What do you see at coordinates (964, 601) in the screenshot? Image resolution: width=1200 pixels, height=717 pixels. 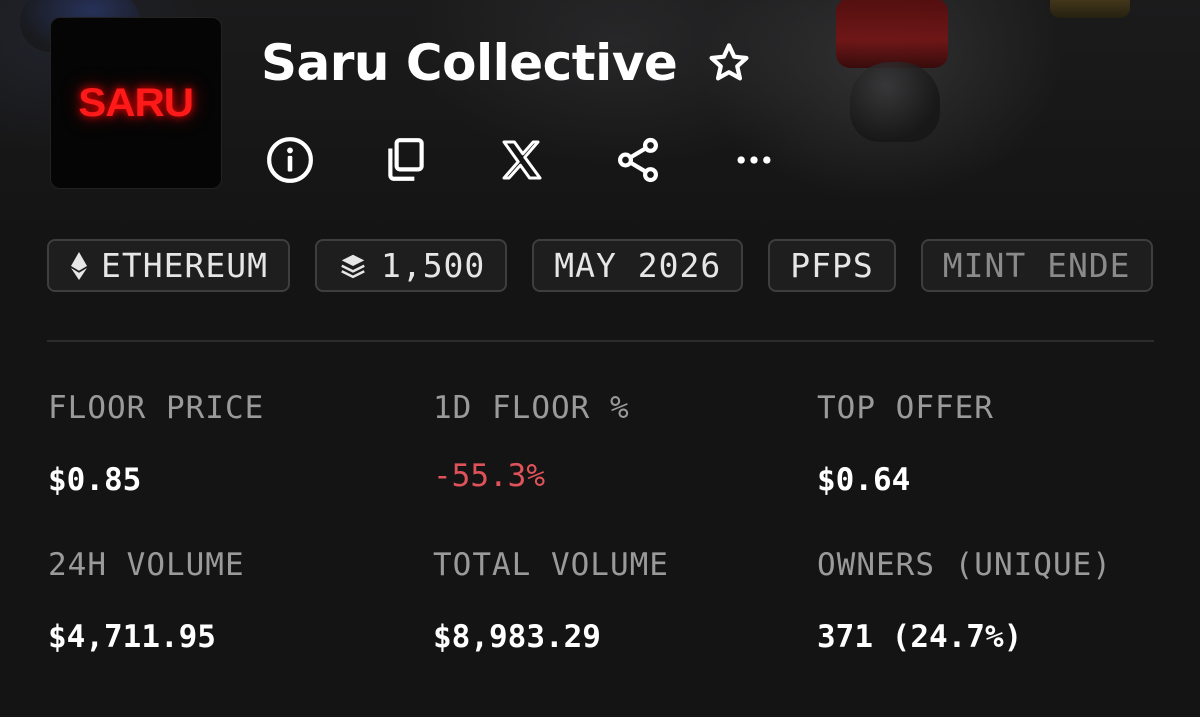 I see `stat-owners: OWNERS (UNIQUE) 371 (24.7%)` at bounding box center [964, 601].